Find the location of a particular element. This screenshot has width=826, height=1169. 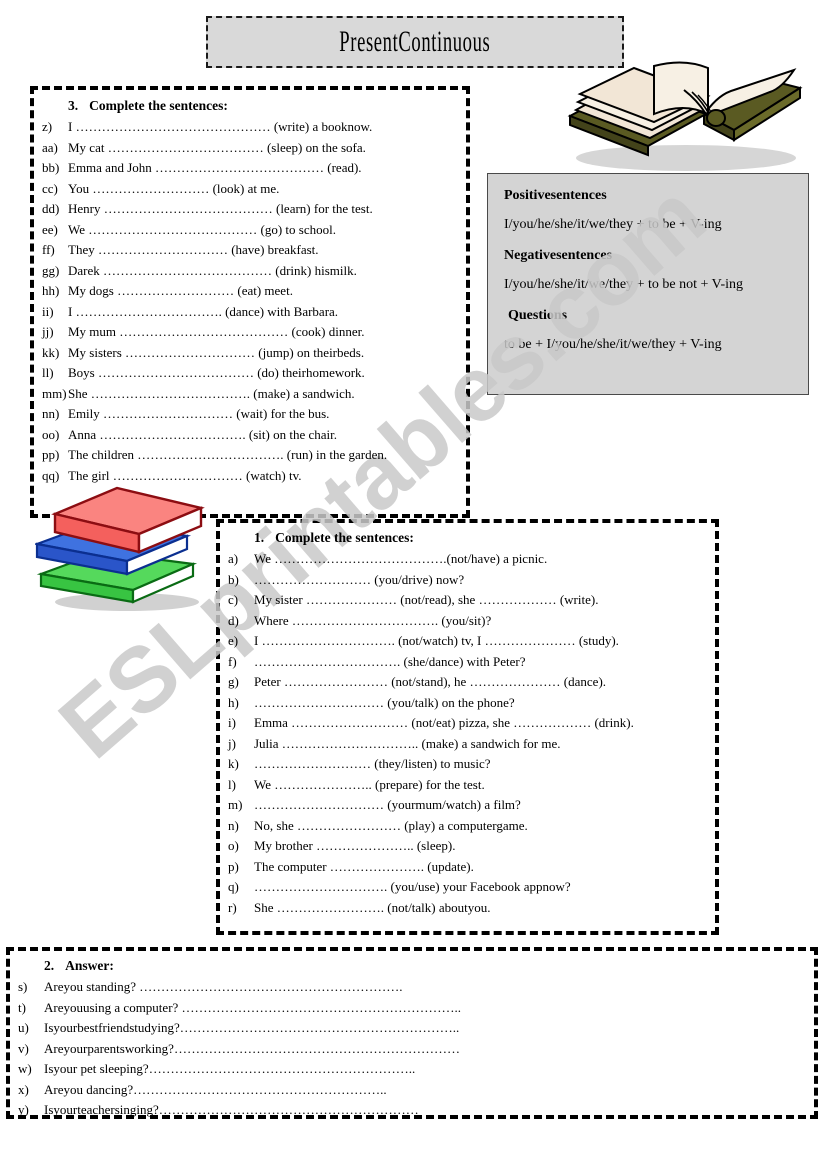

item-text: We ………………….. (prepare) for the test. is located at coordinates (369, 784).